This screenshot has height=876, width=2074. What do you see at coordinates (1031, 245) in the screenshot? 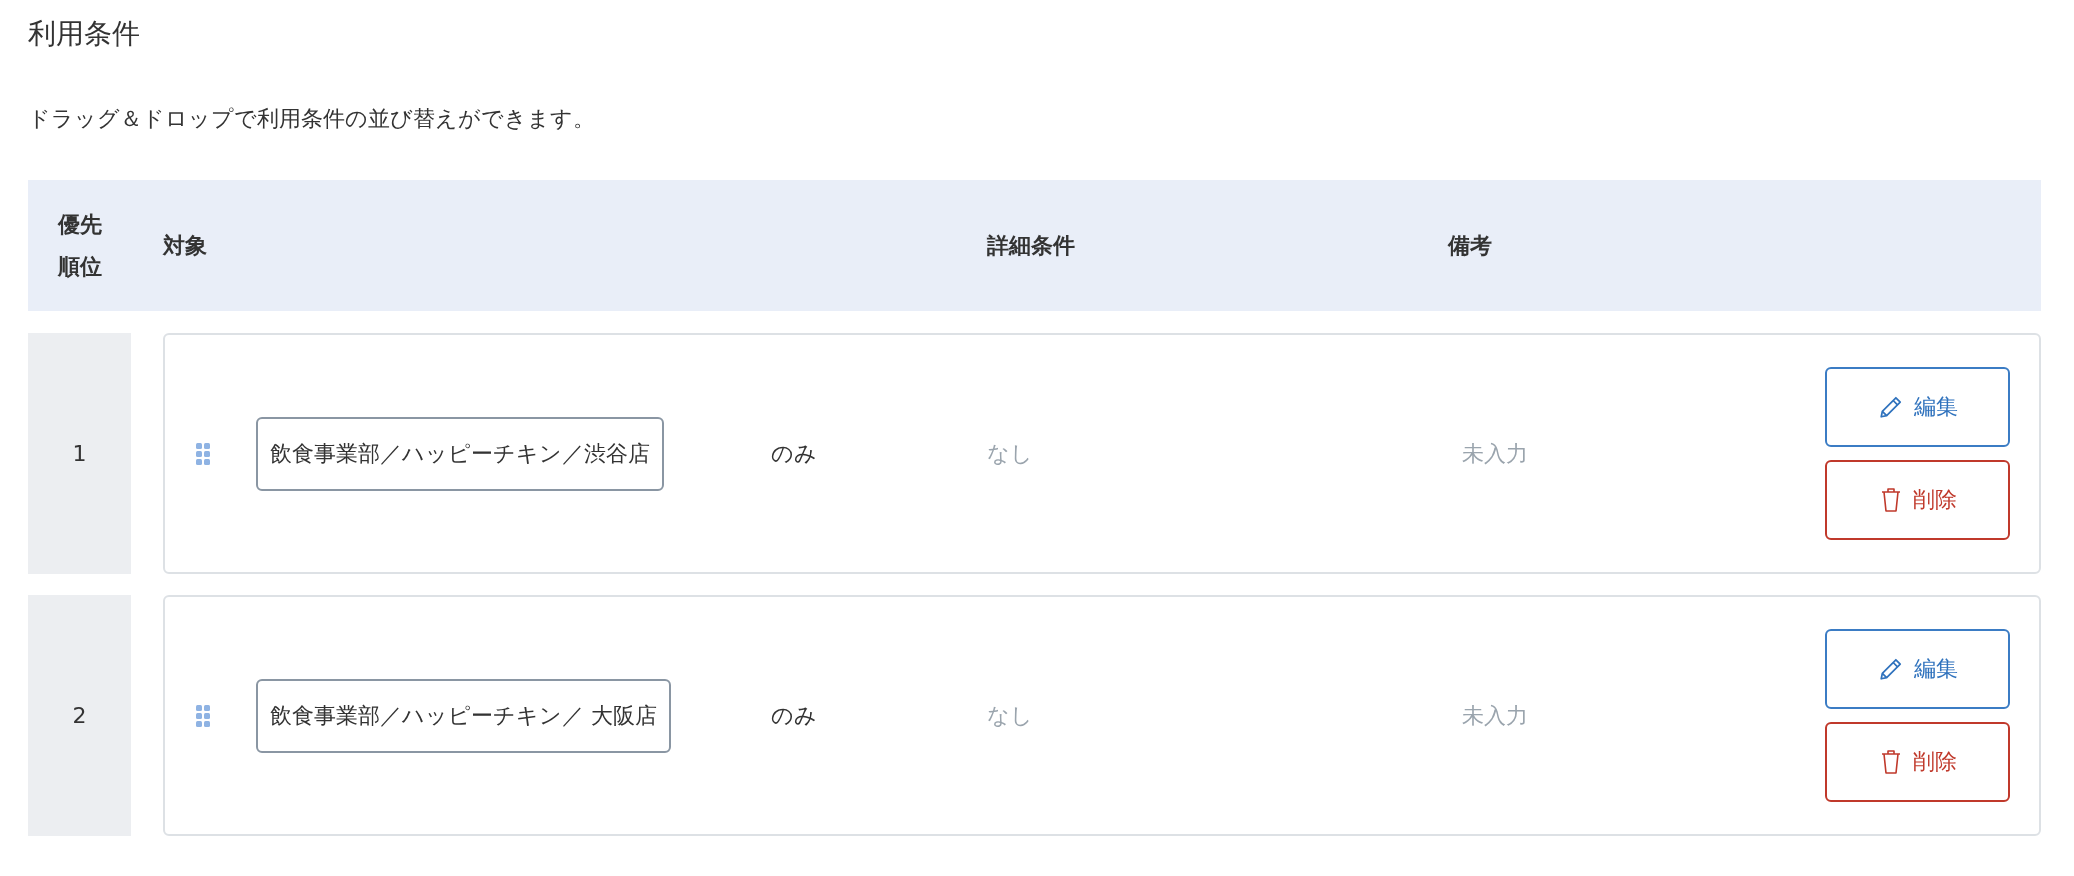
I see `column-header: 詳細条件` at bounding box center [1031, 245].